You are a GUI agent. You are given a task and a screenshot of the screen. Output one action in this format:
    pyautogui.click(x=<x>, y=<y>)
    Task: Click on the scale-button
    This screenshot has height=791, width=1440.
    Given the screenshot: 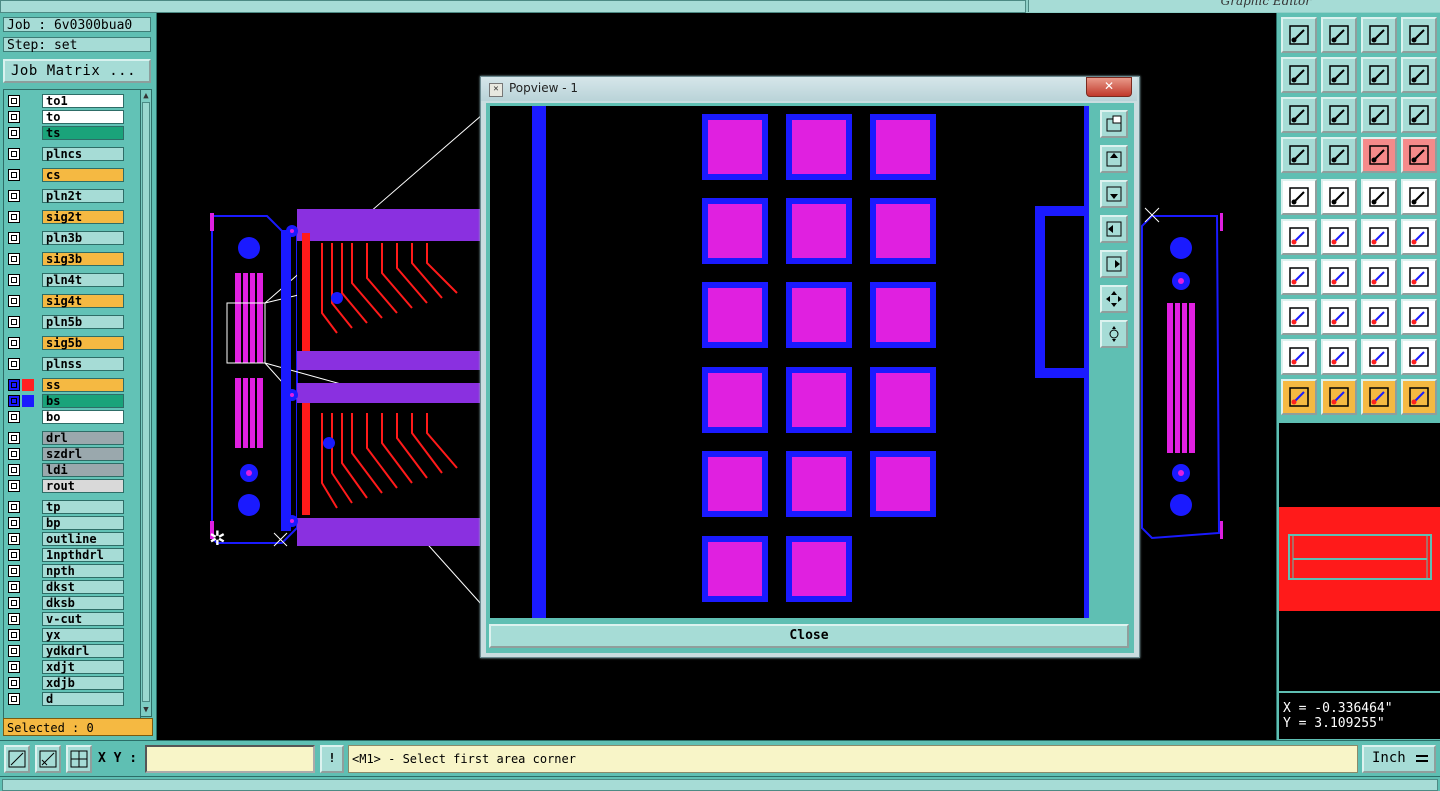 What is the action you would take?
    pyautogui.click(x=1379, y=115)
    